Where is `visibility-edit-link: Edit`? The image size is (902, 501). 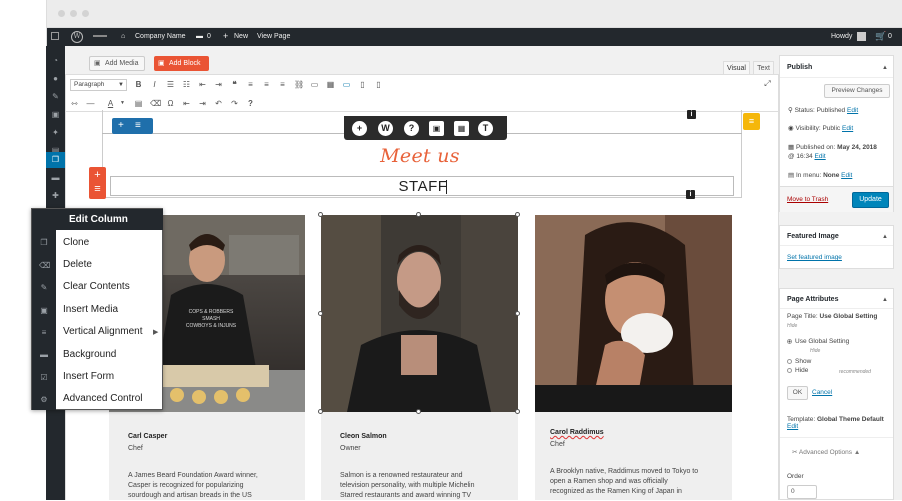
visibility-edit-link: Edit is located at coordinates (847, 128).